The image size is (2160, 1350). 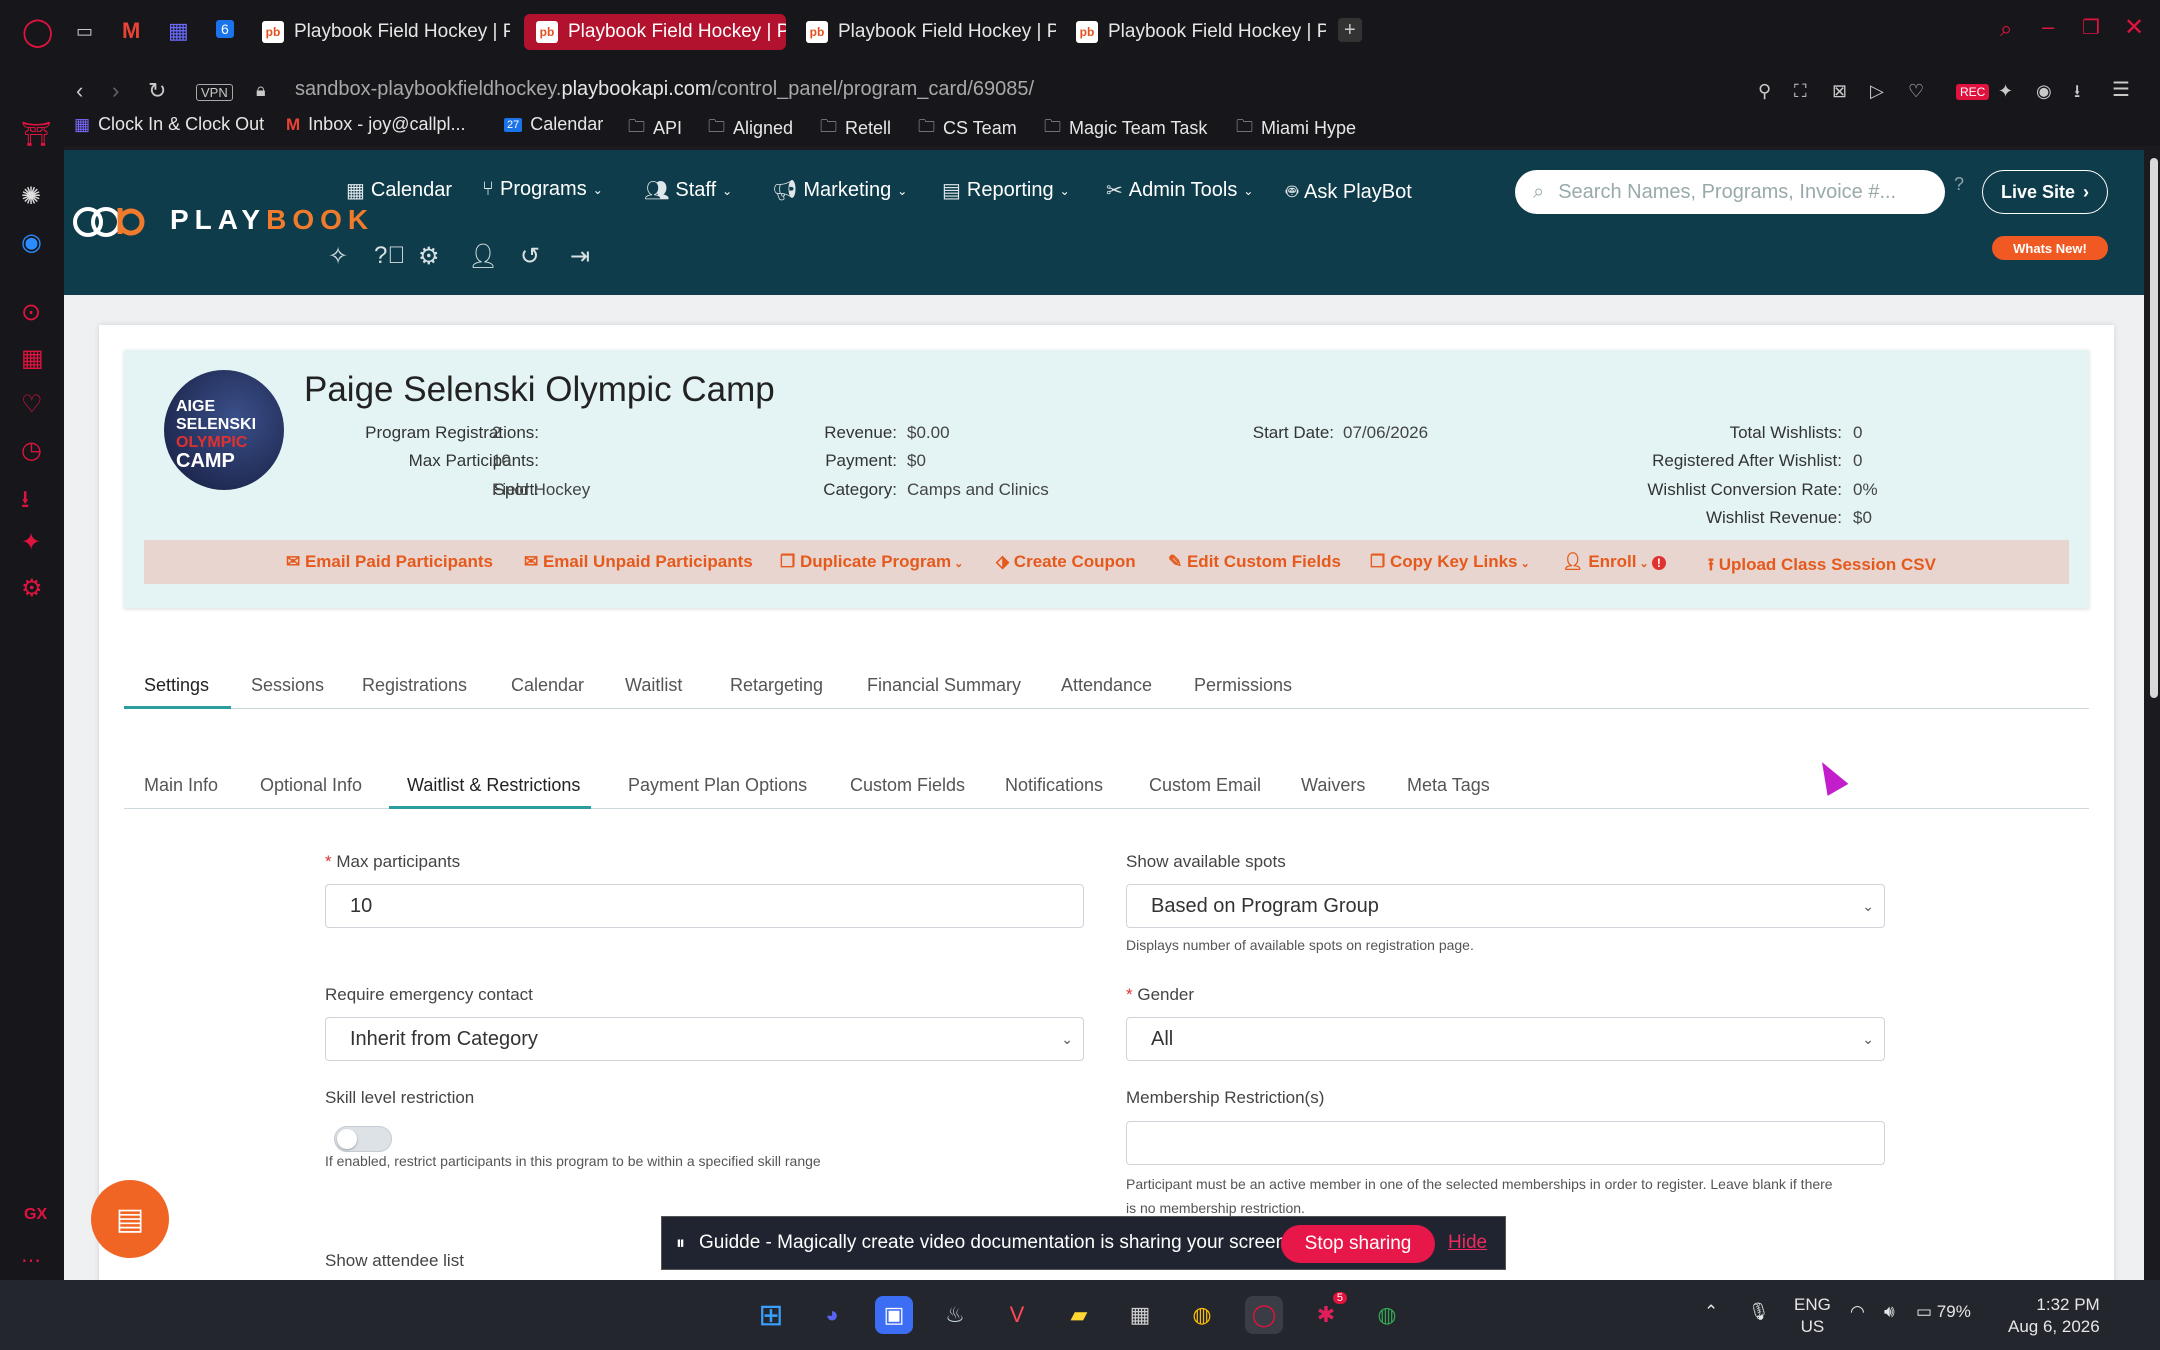 What do you see at coordinates (225, 29) in the screenshot?
I see `calendar-6-icon: 6` at bounding box center [225, 29].